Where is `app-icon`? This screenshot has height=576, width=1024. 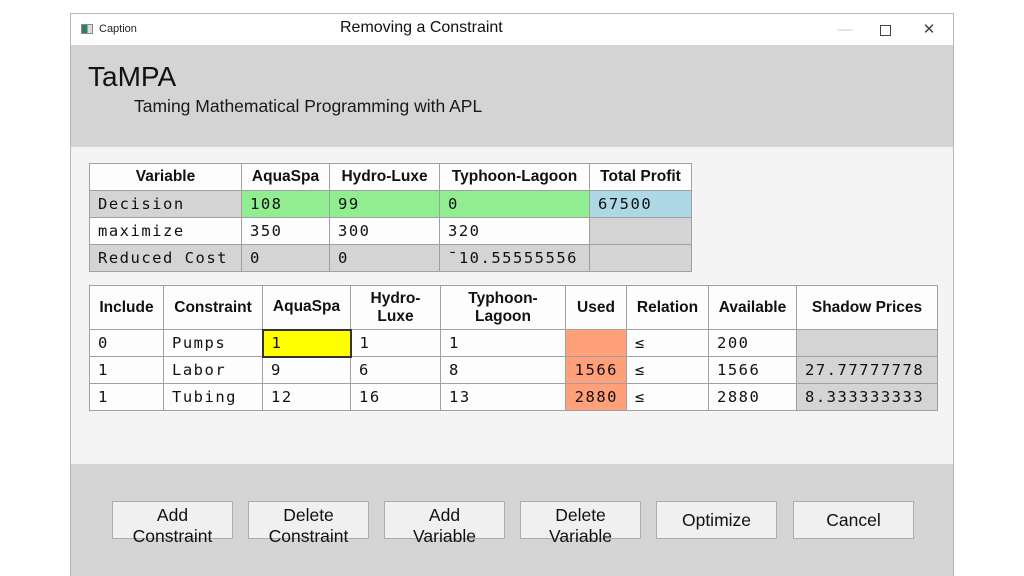 app-icon is located at coordinates (87, 29).